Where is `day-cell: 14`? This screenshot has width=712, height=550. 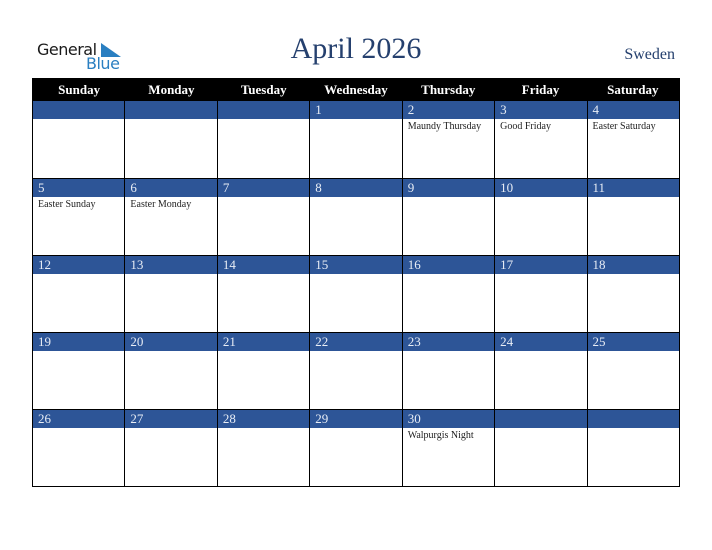 day-cell: 14 is located at coordinates (264, 293).